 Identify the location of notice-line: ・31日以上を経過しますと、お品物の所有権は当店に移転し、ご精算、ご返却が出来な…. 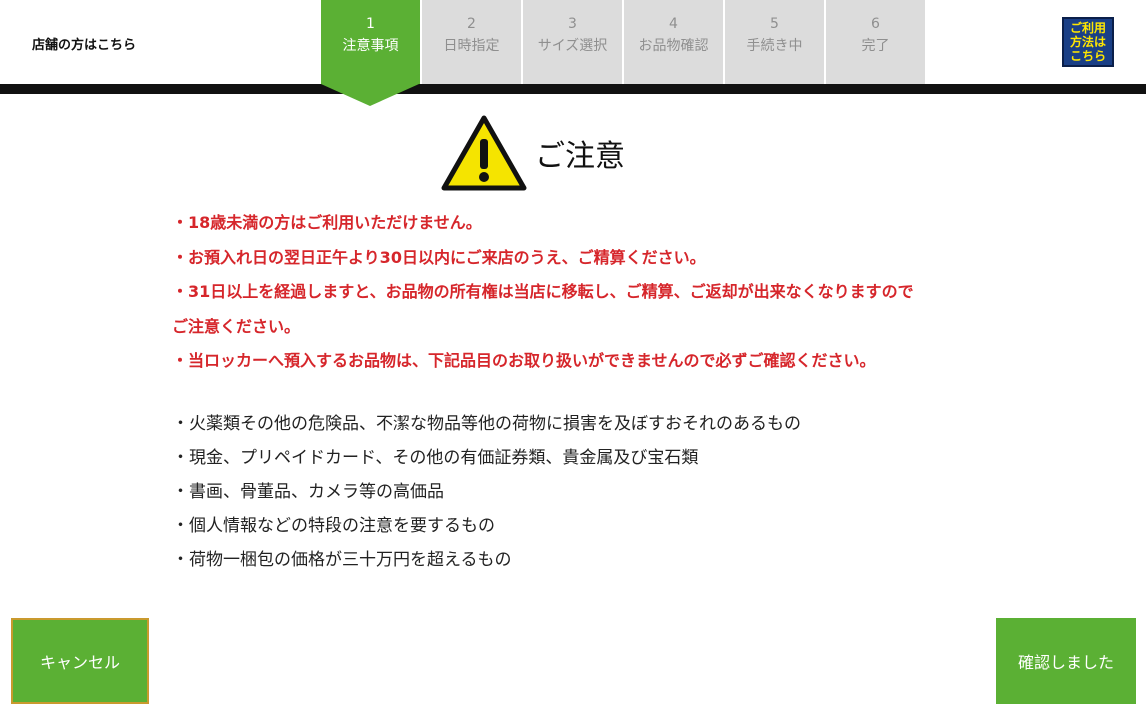
(543, 291).